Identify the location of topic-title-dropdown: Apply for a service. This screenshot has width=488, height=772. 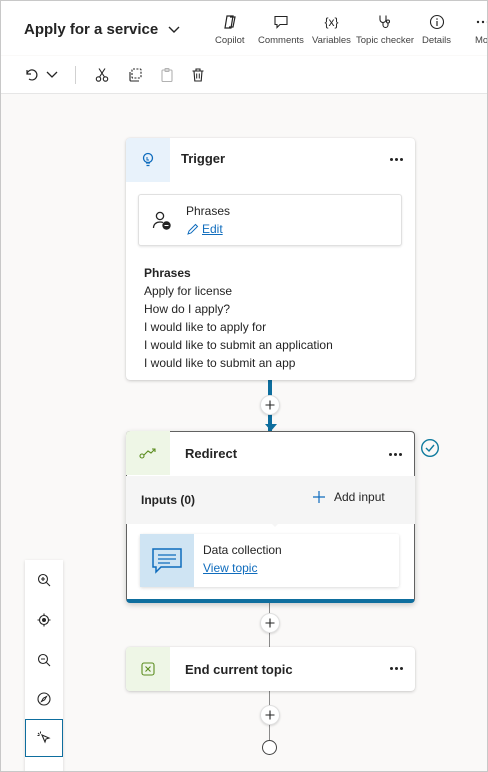
(102, 29).